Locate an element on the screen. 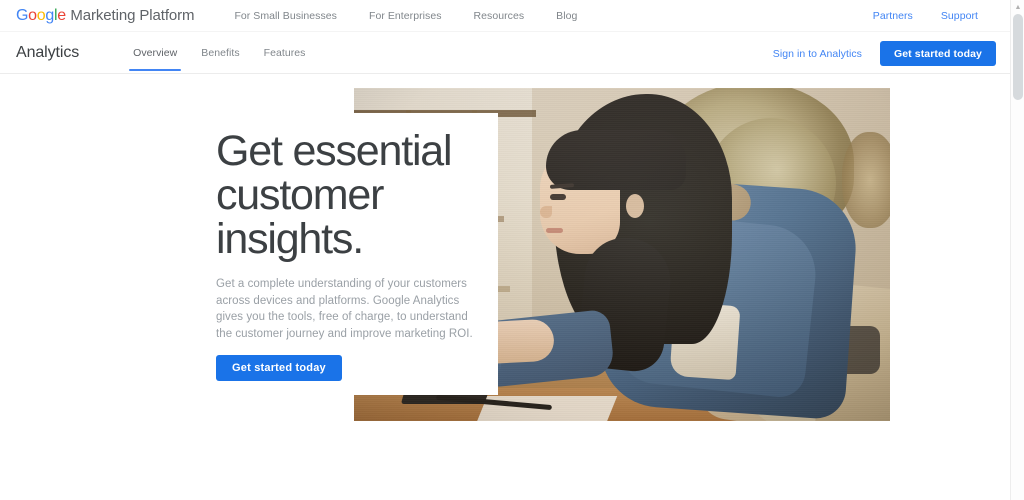 The height and width of the screenshot is (500, 1024). product-nav-actions: Sign in to Analytics Get started today is located at coordinates (884, 53).